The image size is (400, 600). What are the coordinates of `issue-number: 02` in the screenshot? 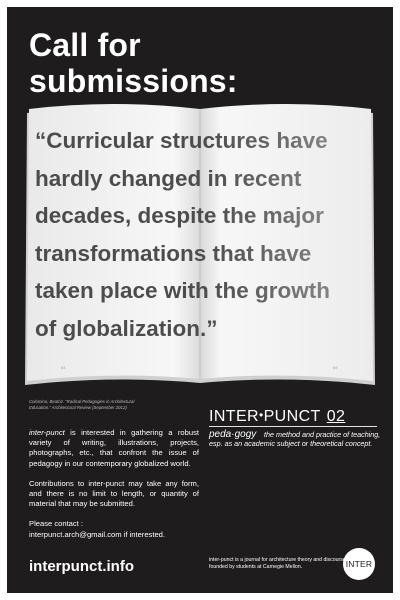 It's located at (336, 416).